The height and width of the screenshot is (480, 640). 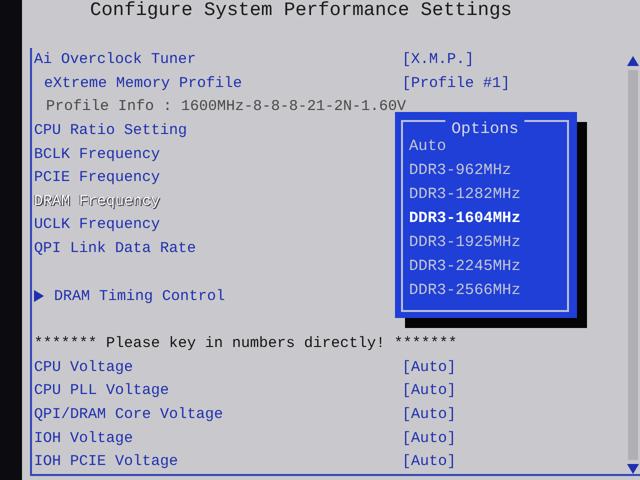 I want to click on setting-value: [Profile #1], so click(x=456, y=83).